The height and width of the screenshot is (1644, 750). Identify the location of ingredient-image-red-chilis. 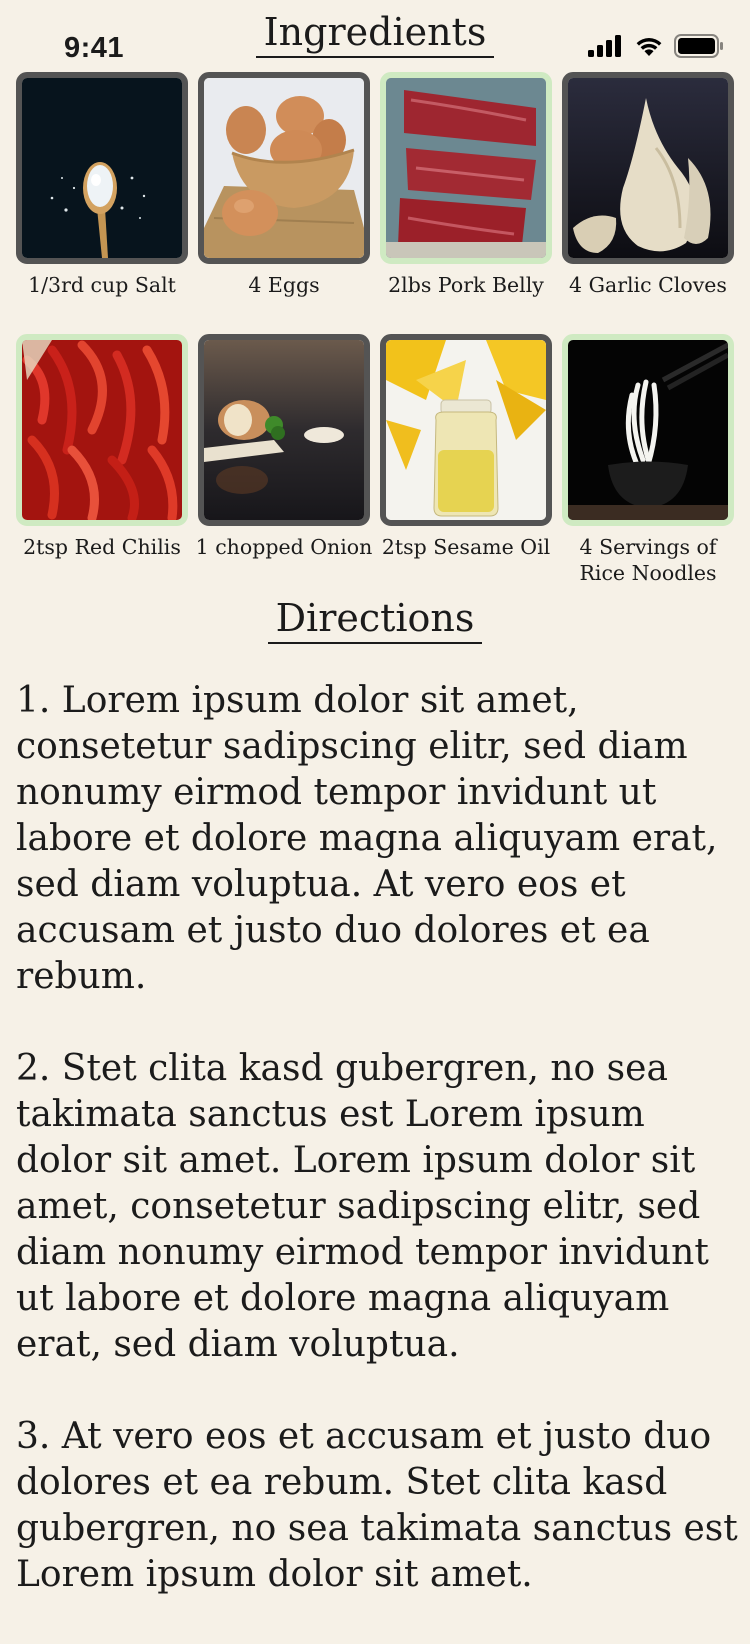
(102, 430).